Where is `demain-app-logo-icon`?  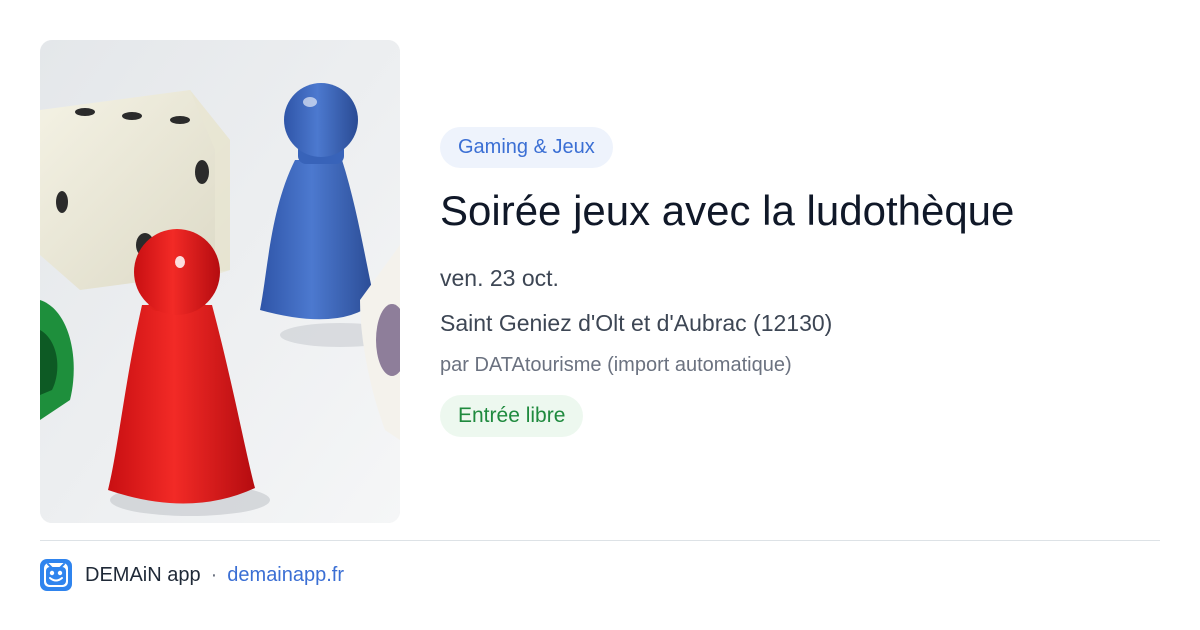 demain-app-logo-icon is located at coordinates (56, 575).